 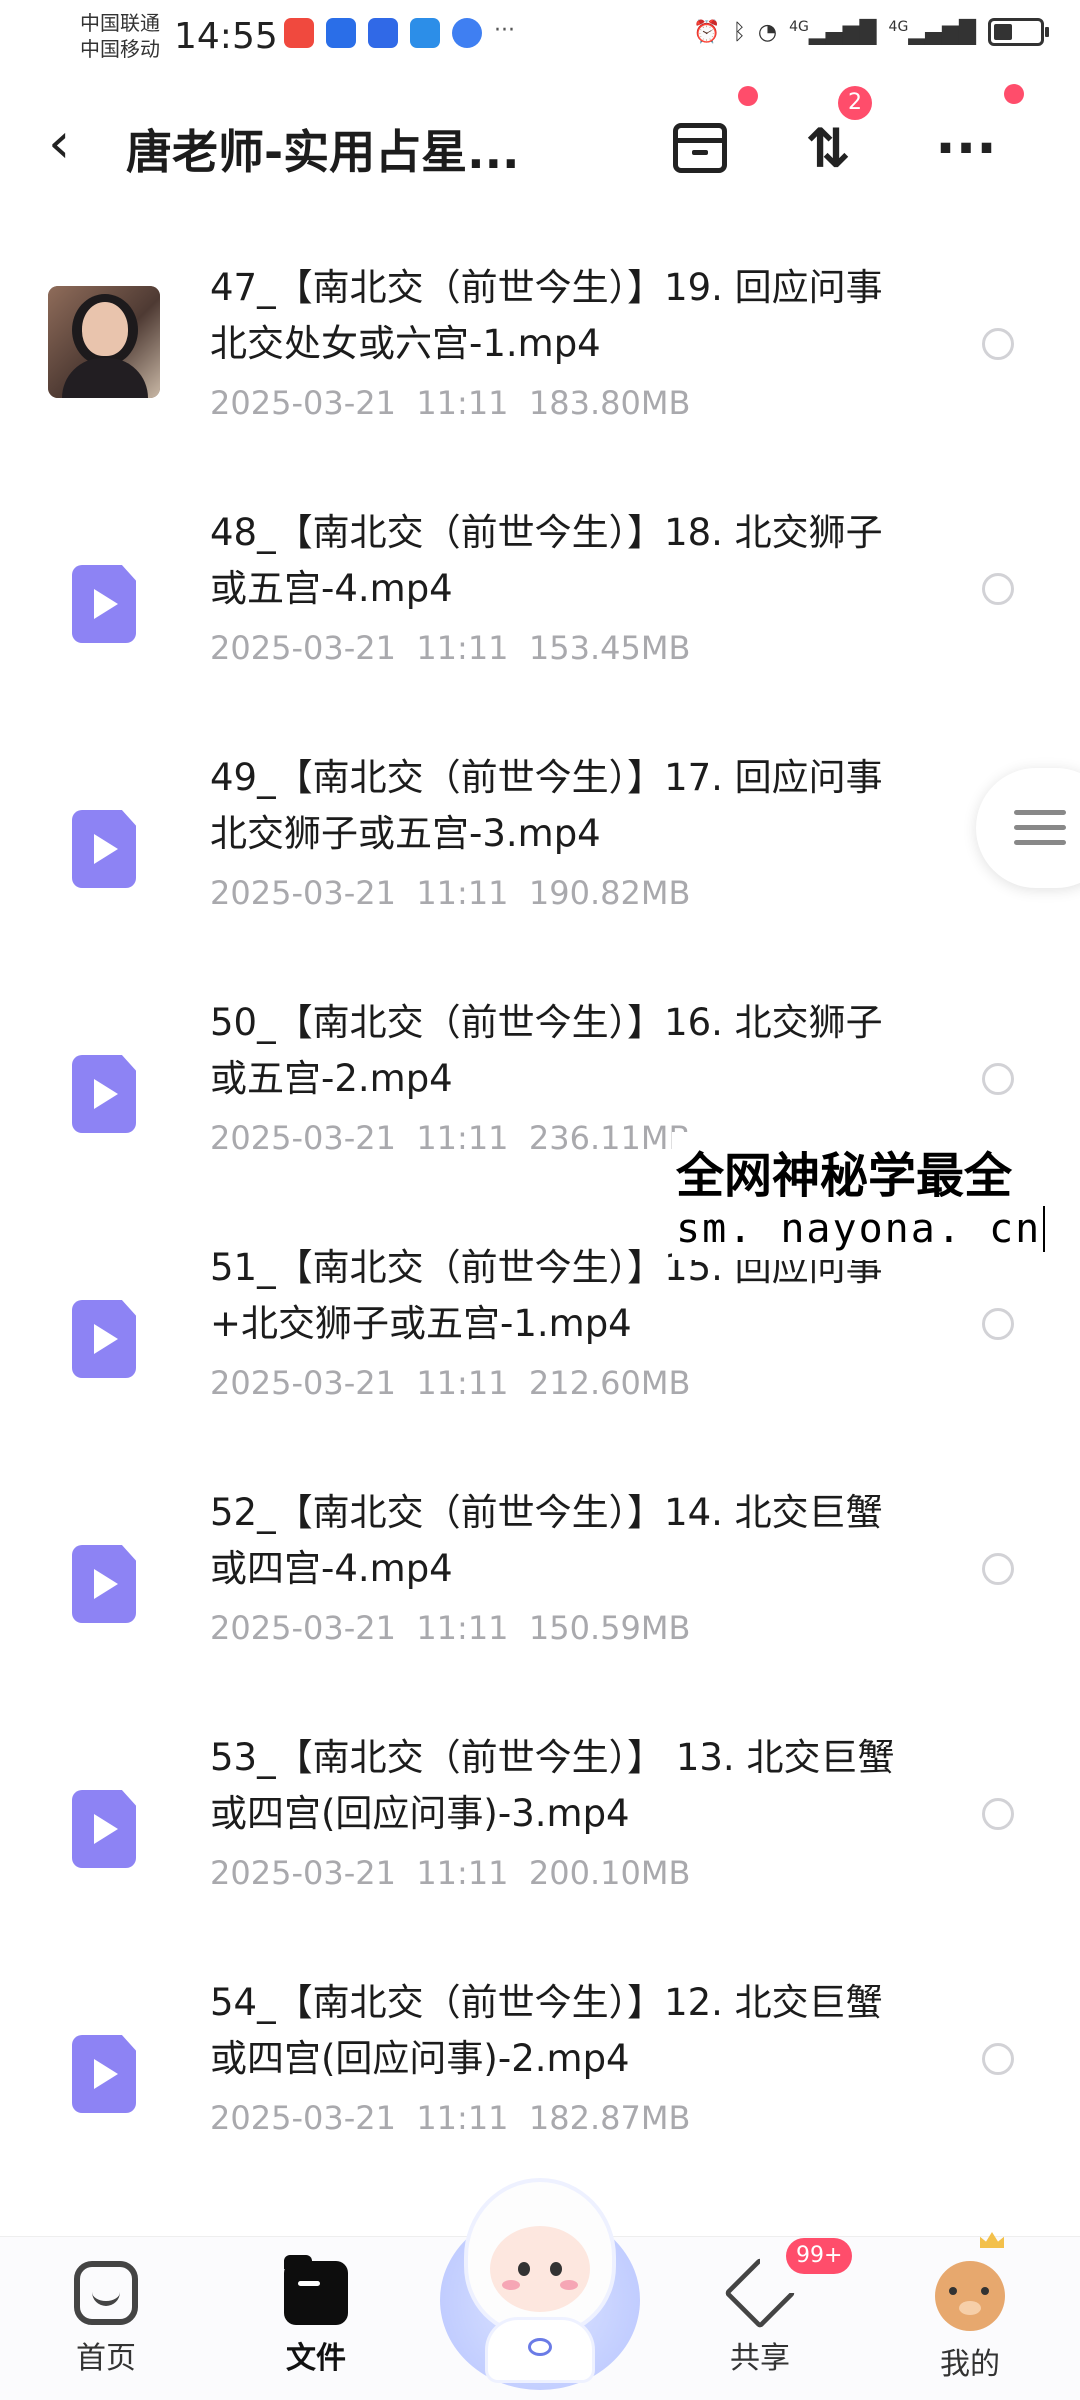 I want to click on cloud-logo-icon, so click(x=540, y=2347).